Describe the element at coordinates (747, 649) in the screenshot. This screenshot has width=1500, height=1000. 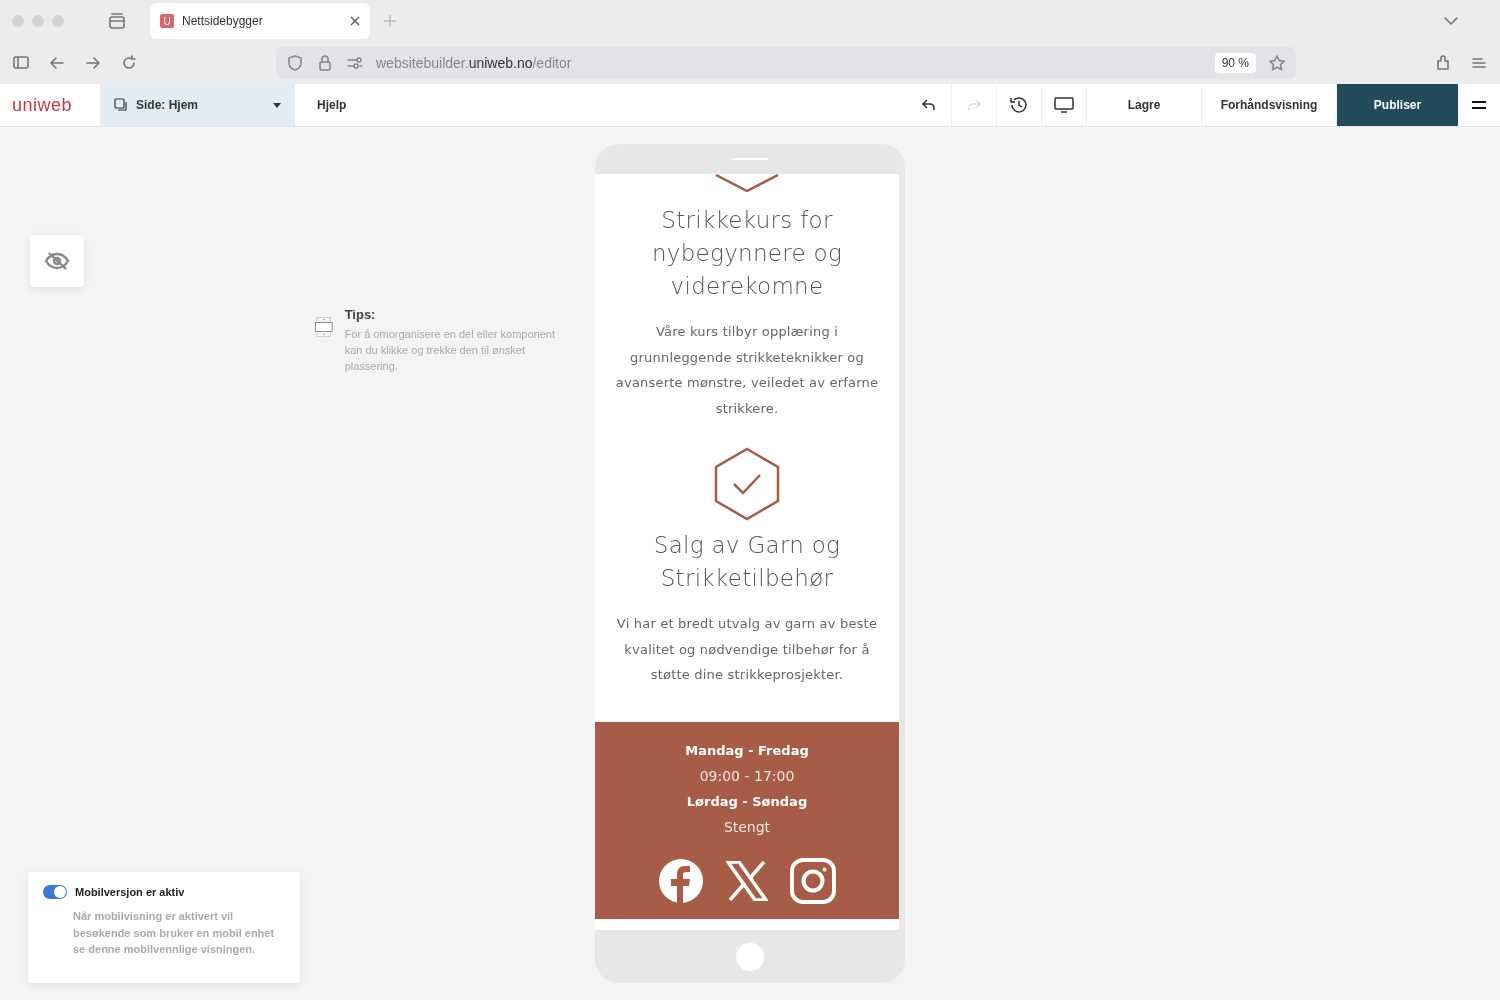
I see `section-text: Vi har et bredt utvalg av garn av beste kvalitet og nødvendige tilbehør for å støtte dine strikkeprosjekter.` at that location.